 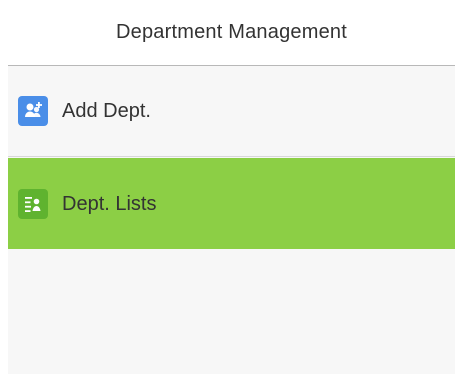 What do you see at coordinates (109, 203) in the screenshot?
I see `dept-lists-label: Dept. Lists` at bounding box center [109, 203].